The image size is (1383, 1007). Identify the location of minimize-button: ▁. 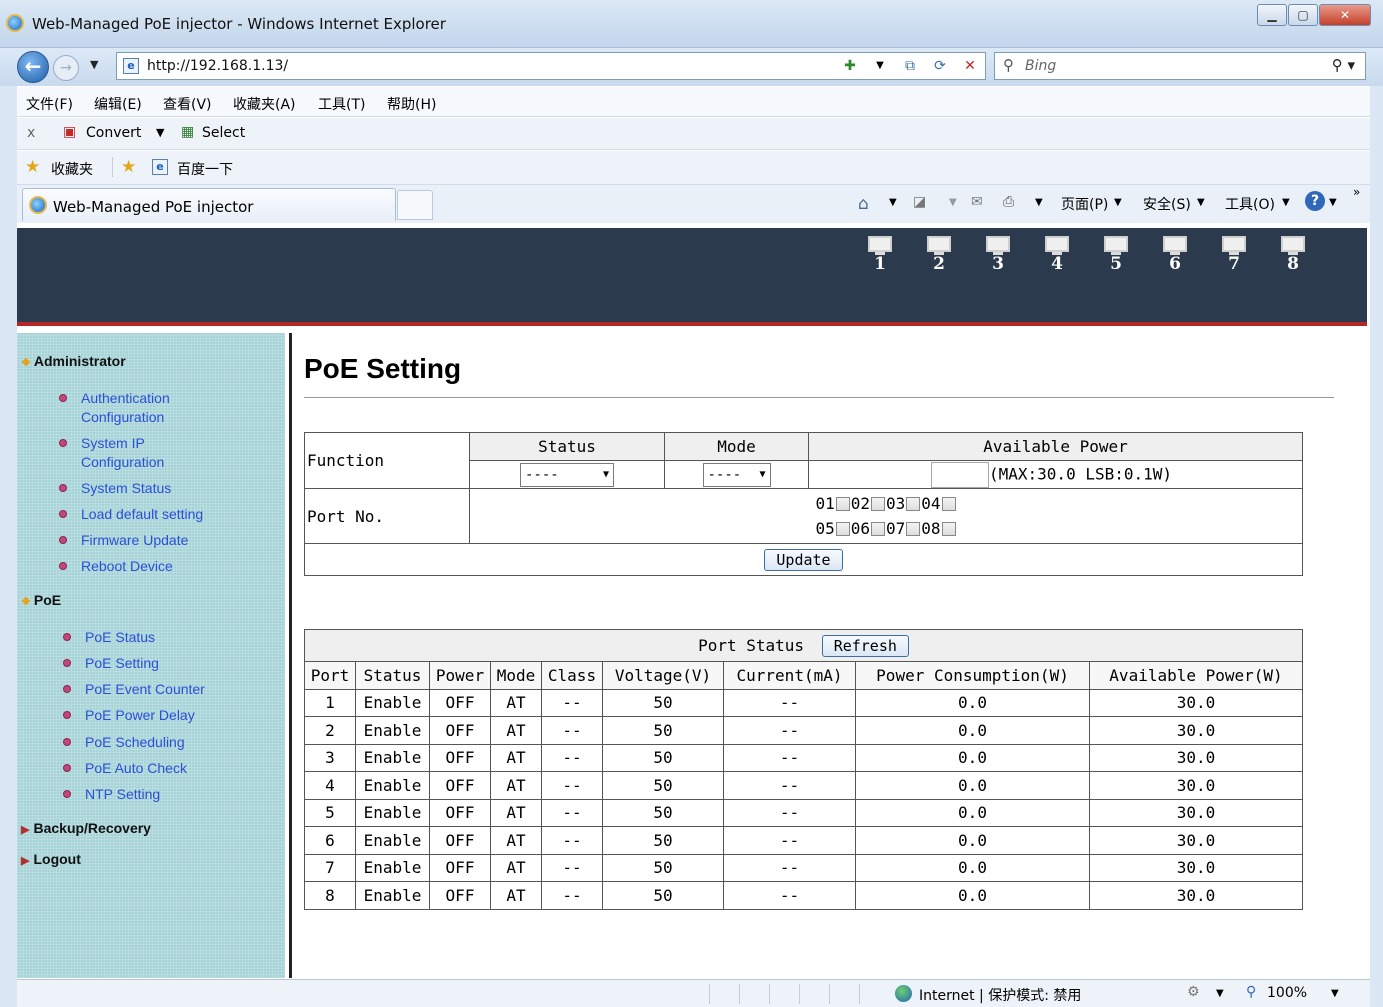
(1272, 15).